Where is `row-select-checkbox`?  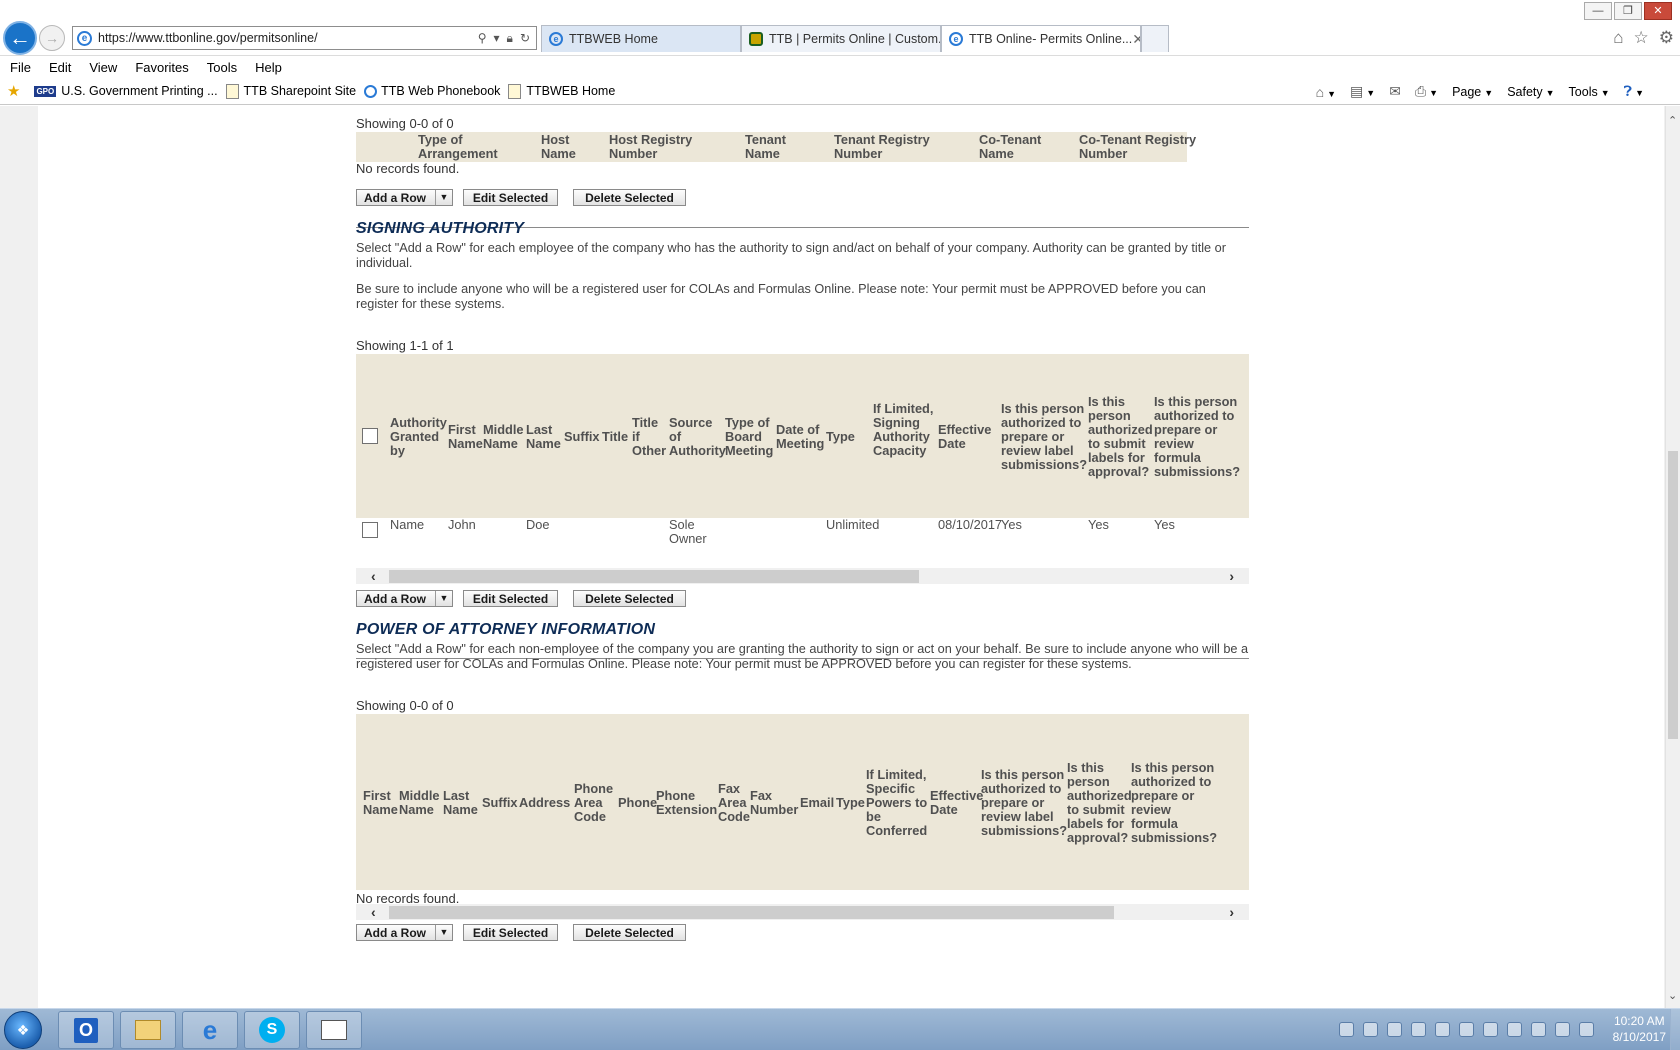
row-select-checkbox is located at coordinates (370, 530).